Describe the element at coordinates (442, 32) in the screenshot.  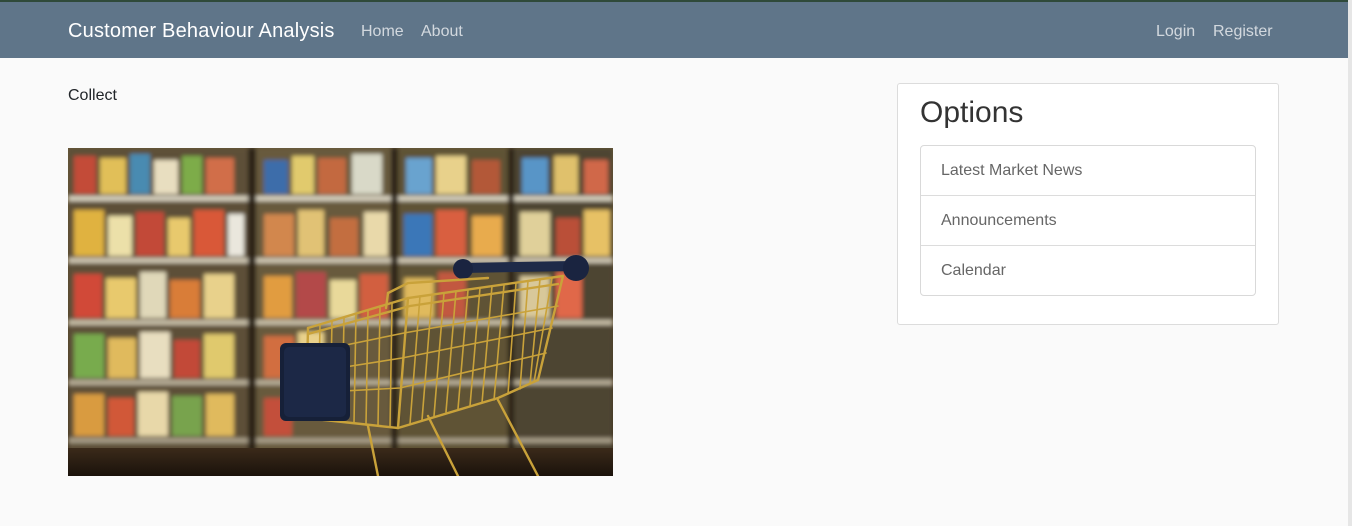
I see `nav-about-link: About` at that location.